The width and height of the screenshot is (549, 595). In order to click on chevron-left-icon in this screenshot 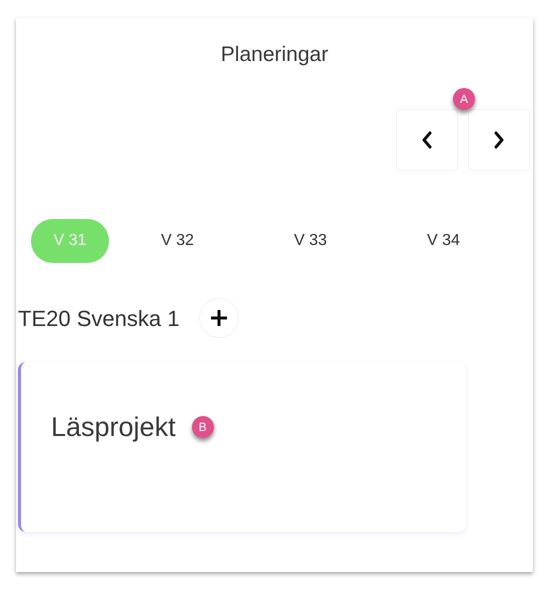, I will do `click(427, 140)`.